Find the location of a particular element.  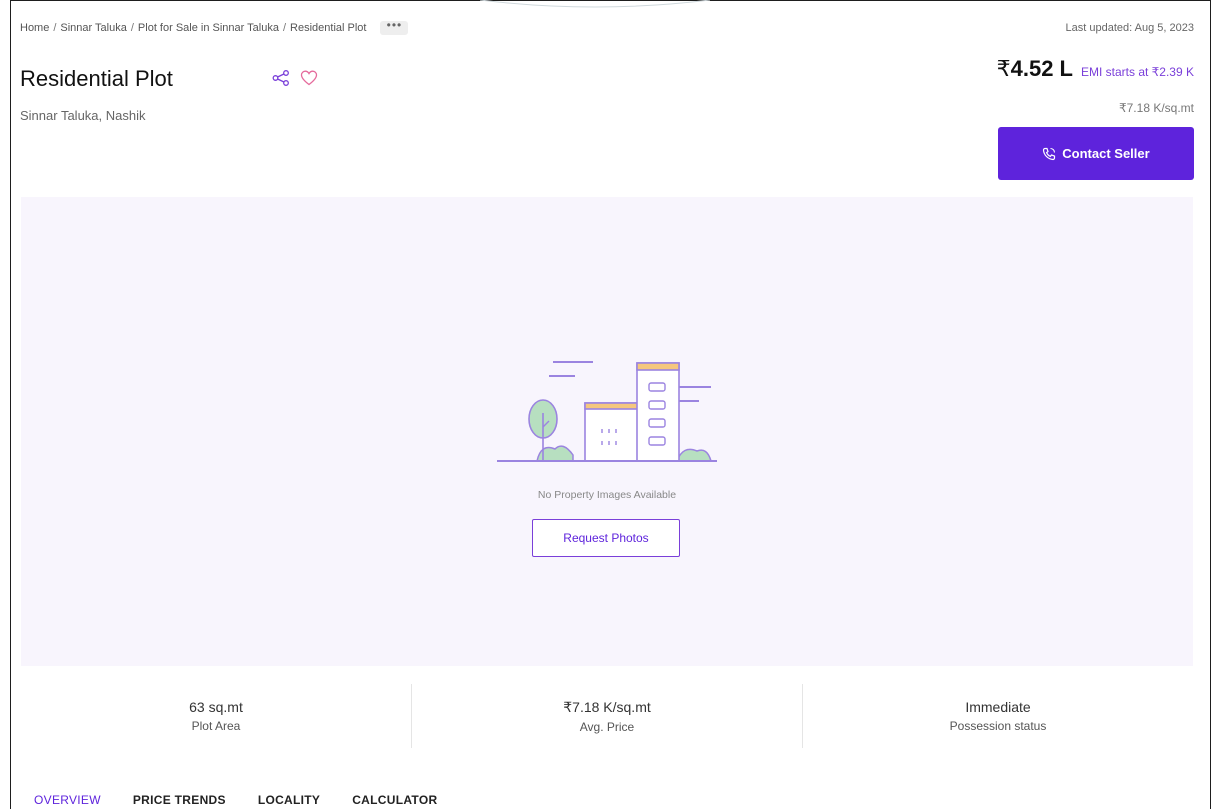

price-row: ₹4.52 L EMI starts at ₹2.39 K is located at coordinates (1095, 69).